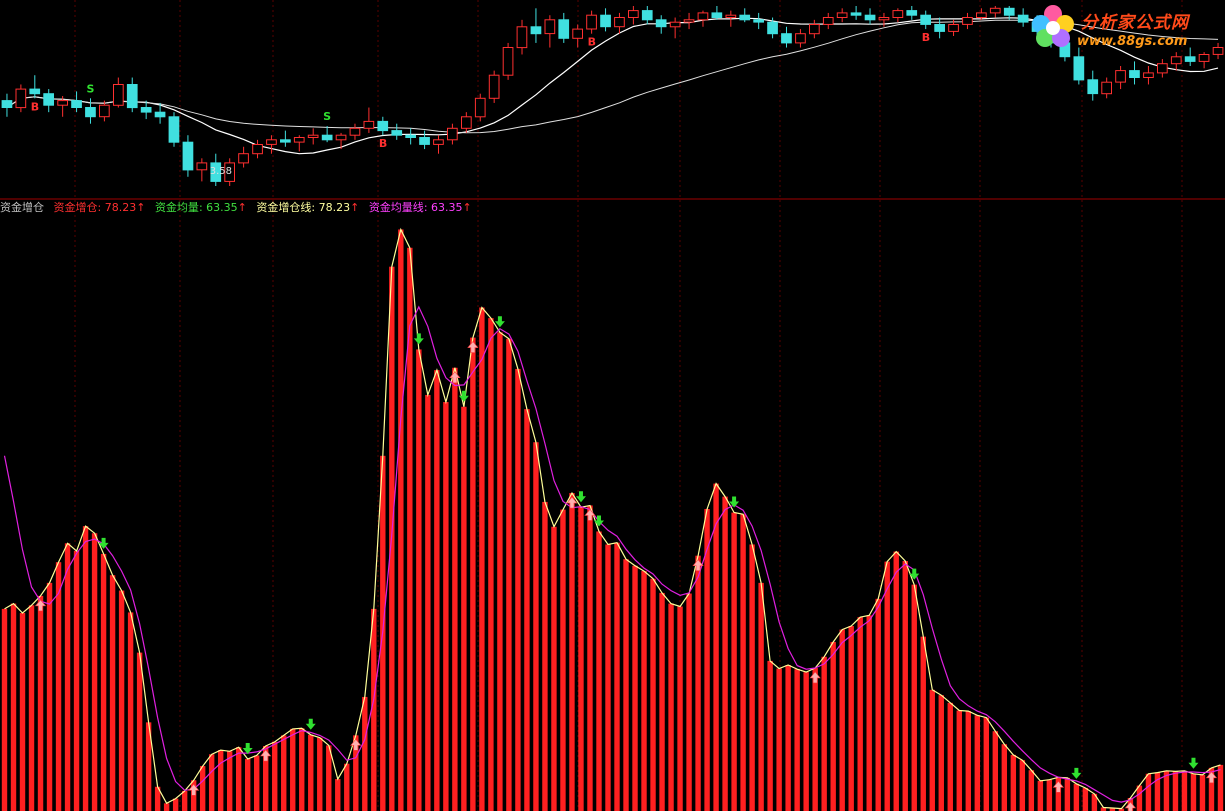 This screenshot has width=1225, height=811. What do you see at coordinates (1053, 26) in the screenshot?
I see `flower-icon` at bounding box center [1053, 26].